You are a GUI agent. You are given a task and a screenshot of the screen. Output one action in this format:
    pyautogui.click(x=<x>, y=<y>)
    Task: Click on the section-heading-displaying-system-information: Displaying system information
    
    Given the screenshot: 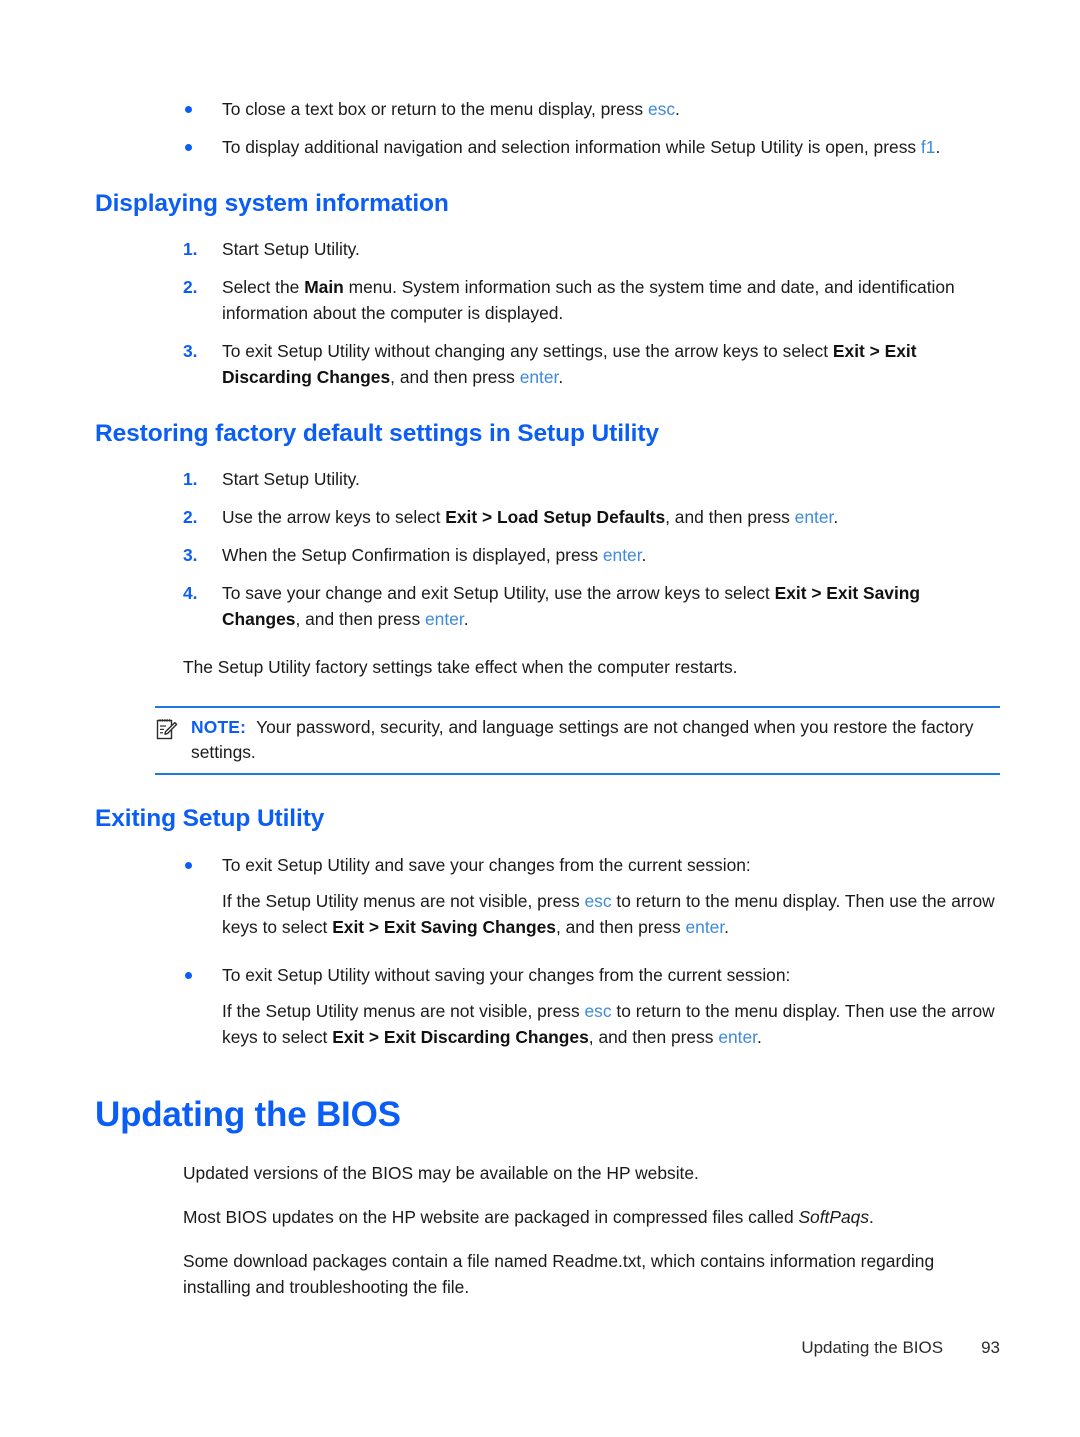 What is the action you would take?
    pyautogui.click(x=272, y=203)
    